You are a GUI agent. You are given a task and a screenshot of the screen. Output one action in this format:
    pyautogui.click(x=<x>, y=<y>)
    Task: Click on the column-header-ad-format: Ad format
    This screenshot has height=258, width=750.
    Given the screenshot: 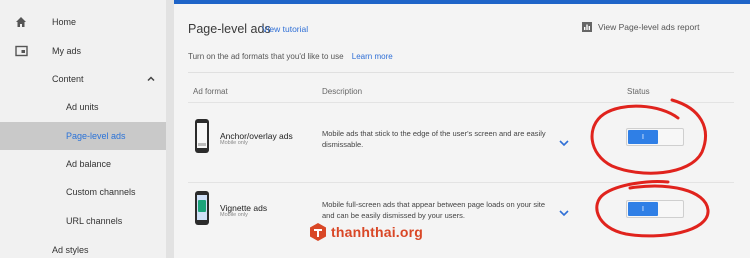 What is the action you would take?
    pyautogui.click(x=210, y=91)
    